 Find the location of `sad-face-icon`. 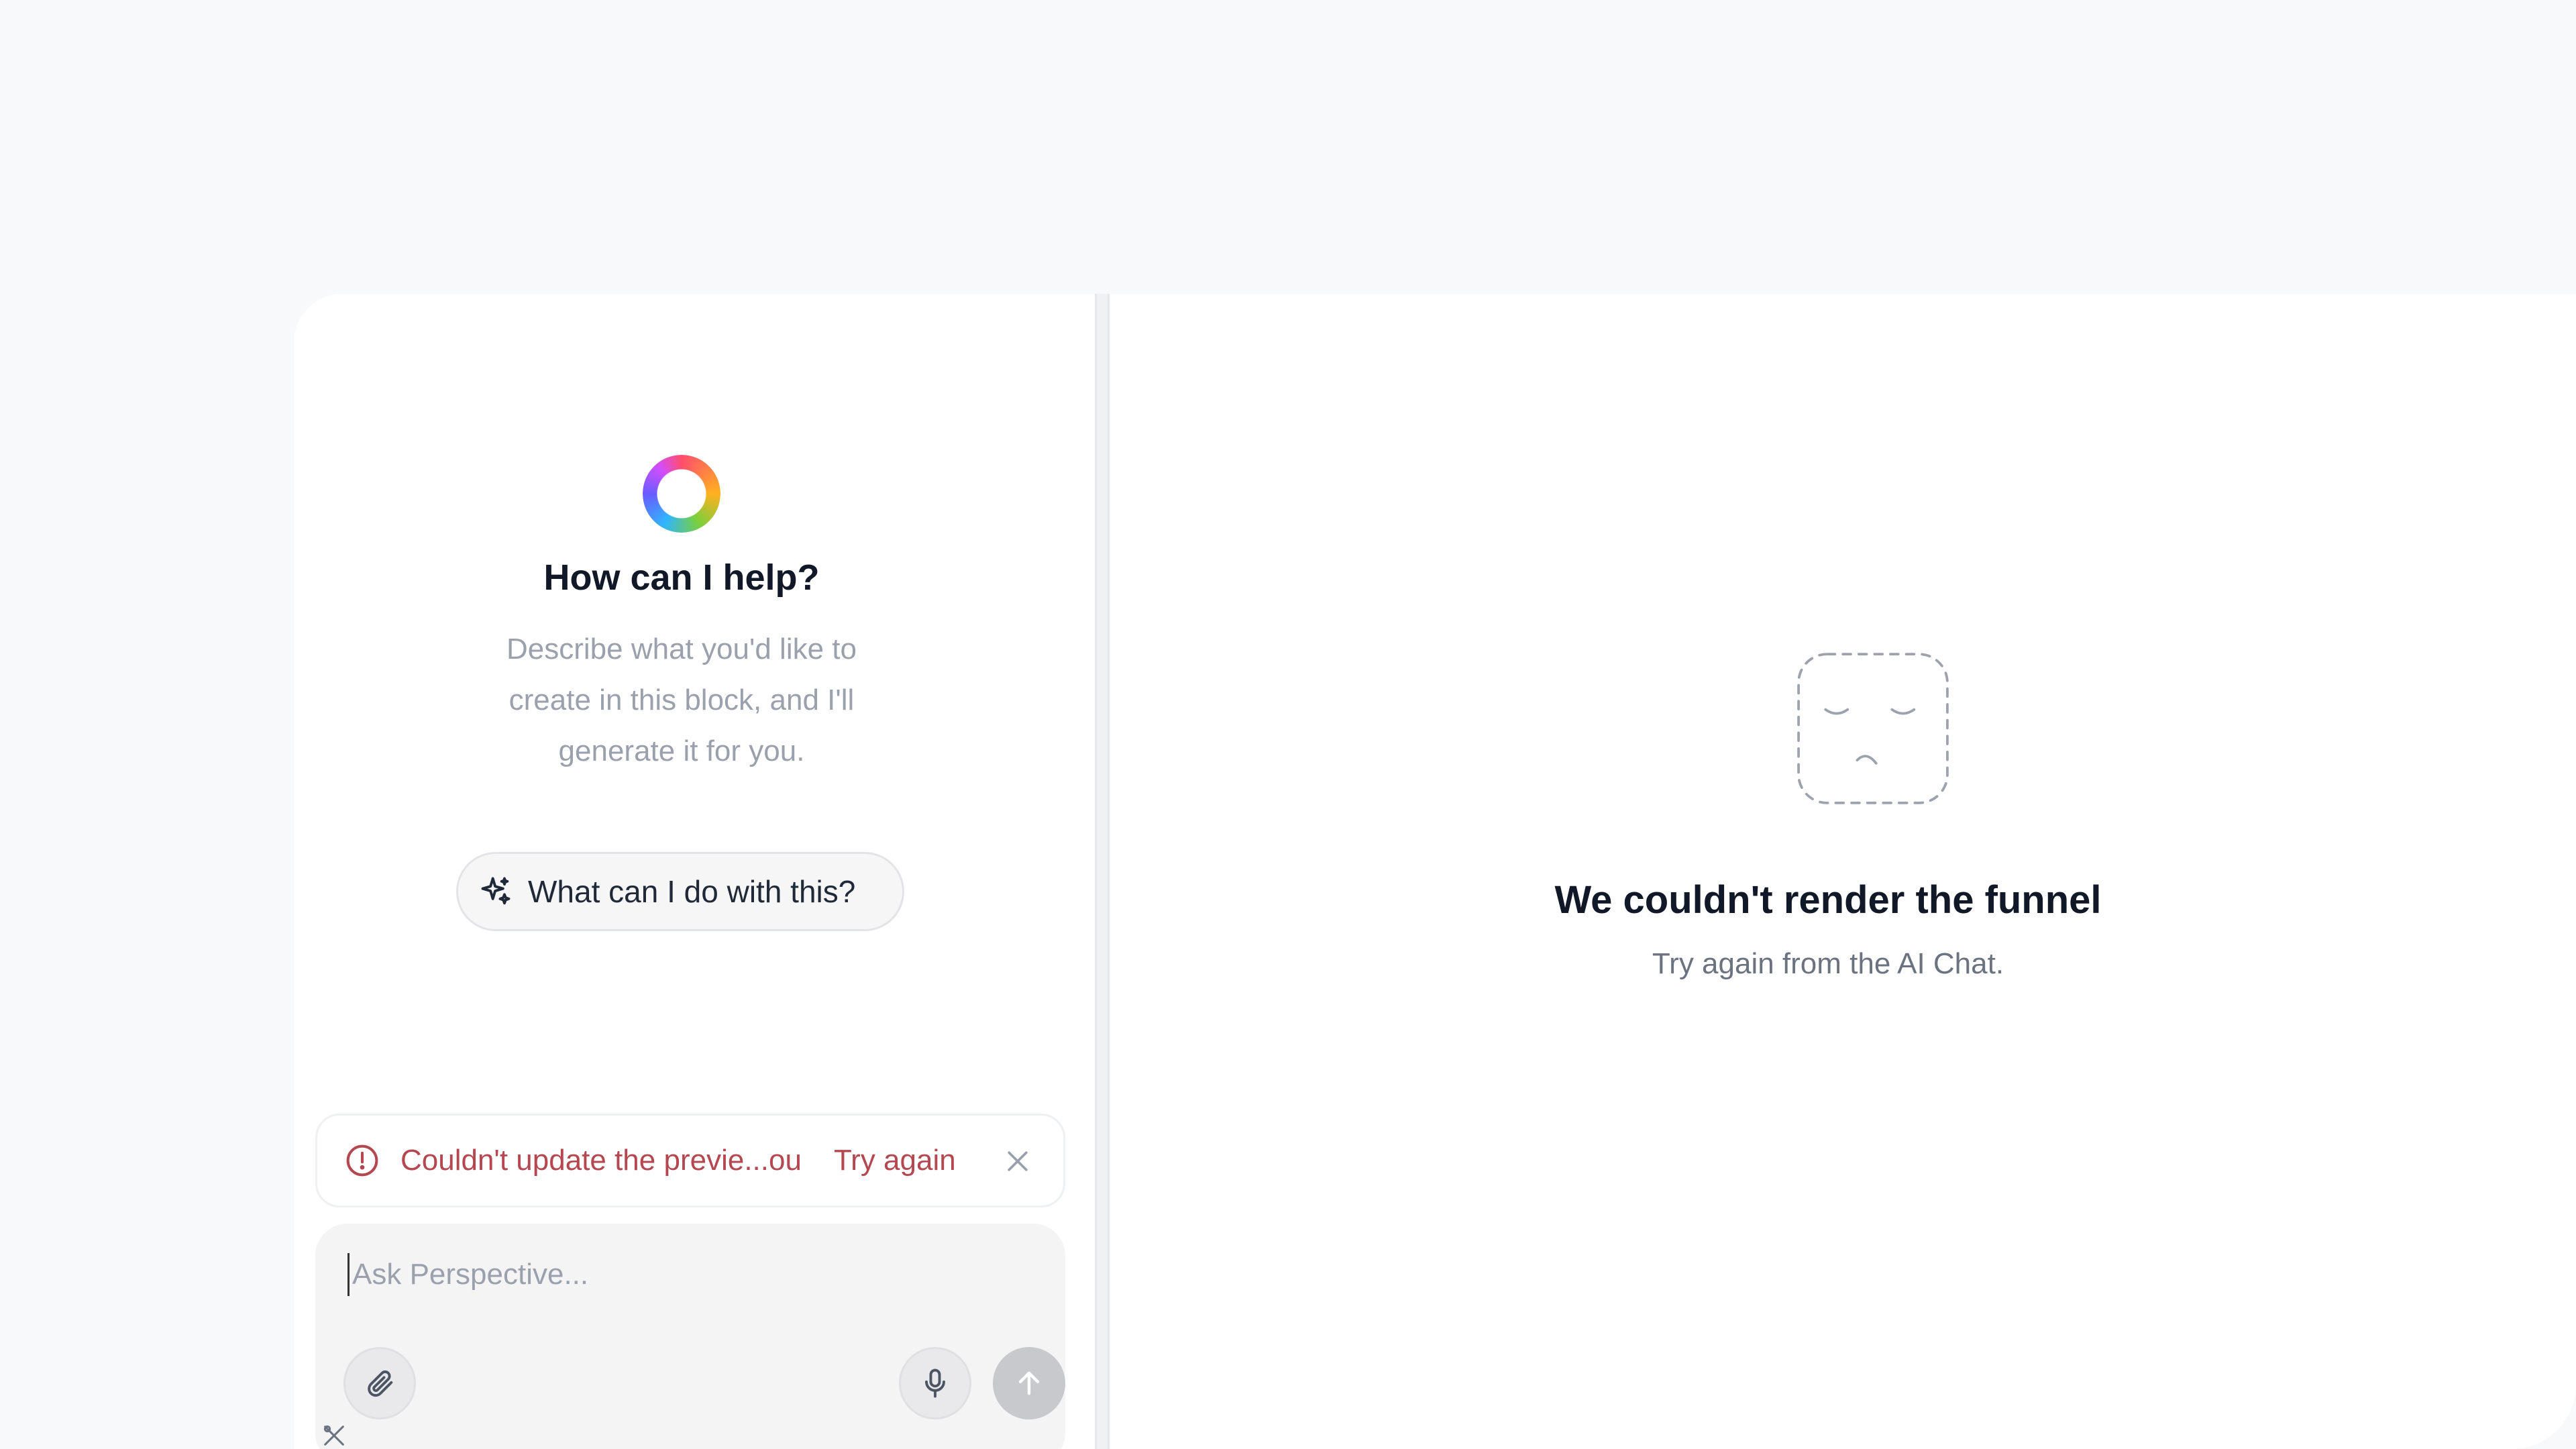

sad-face-icon is located at coordinates (1873, 728).